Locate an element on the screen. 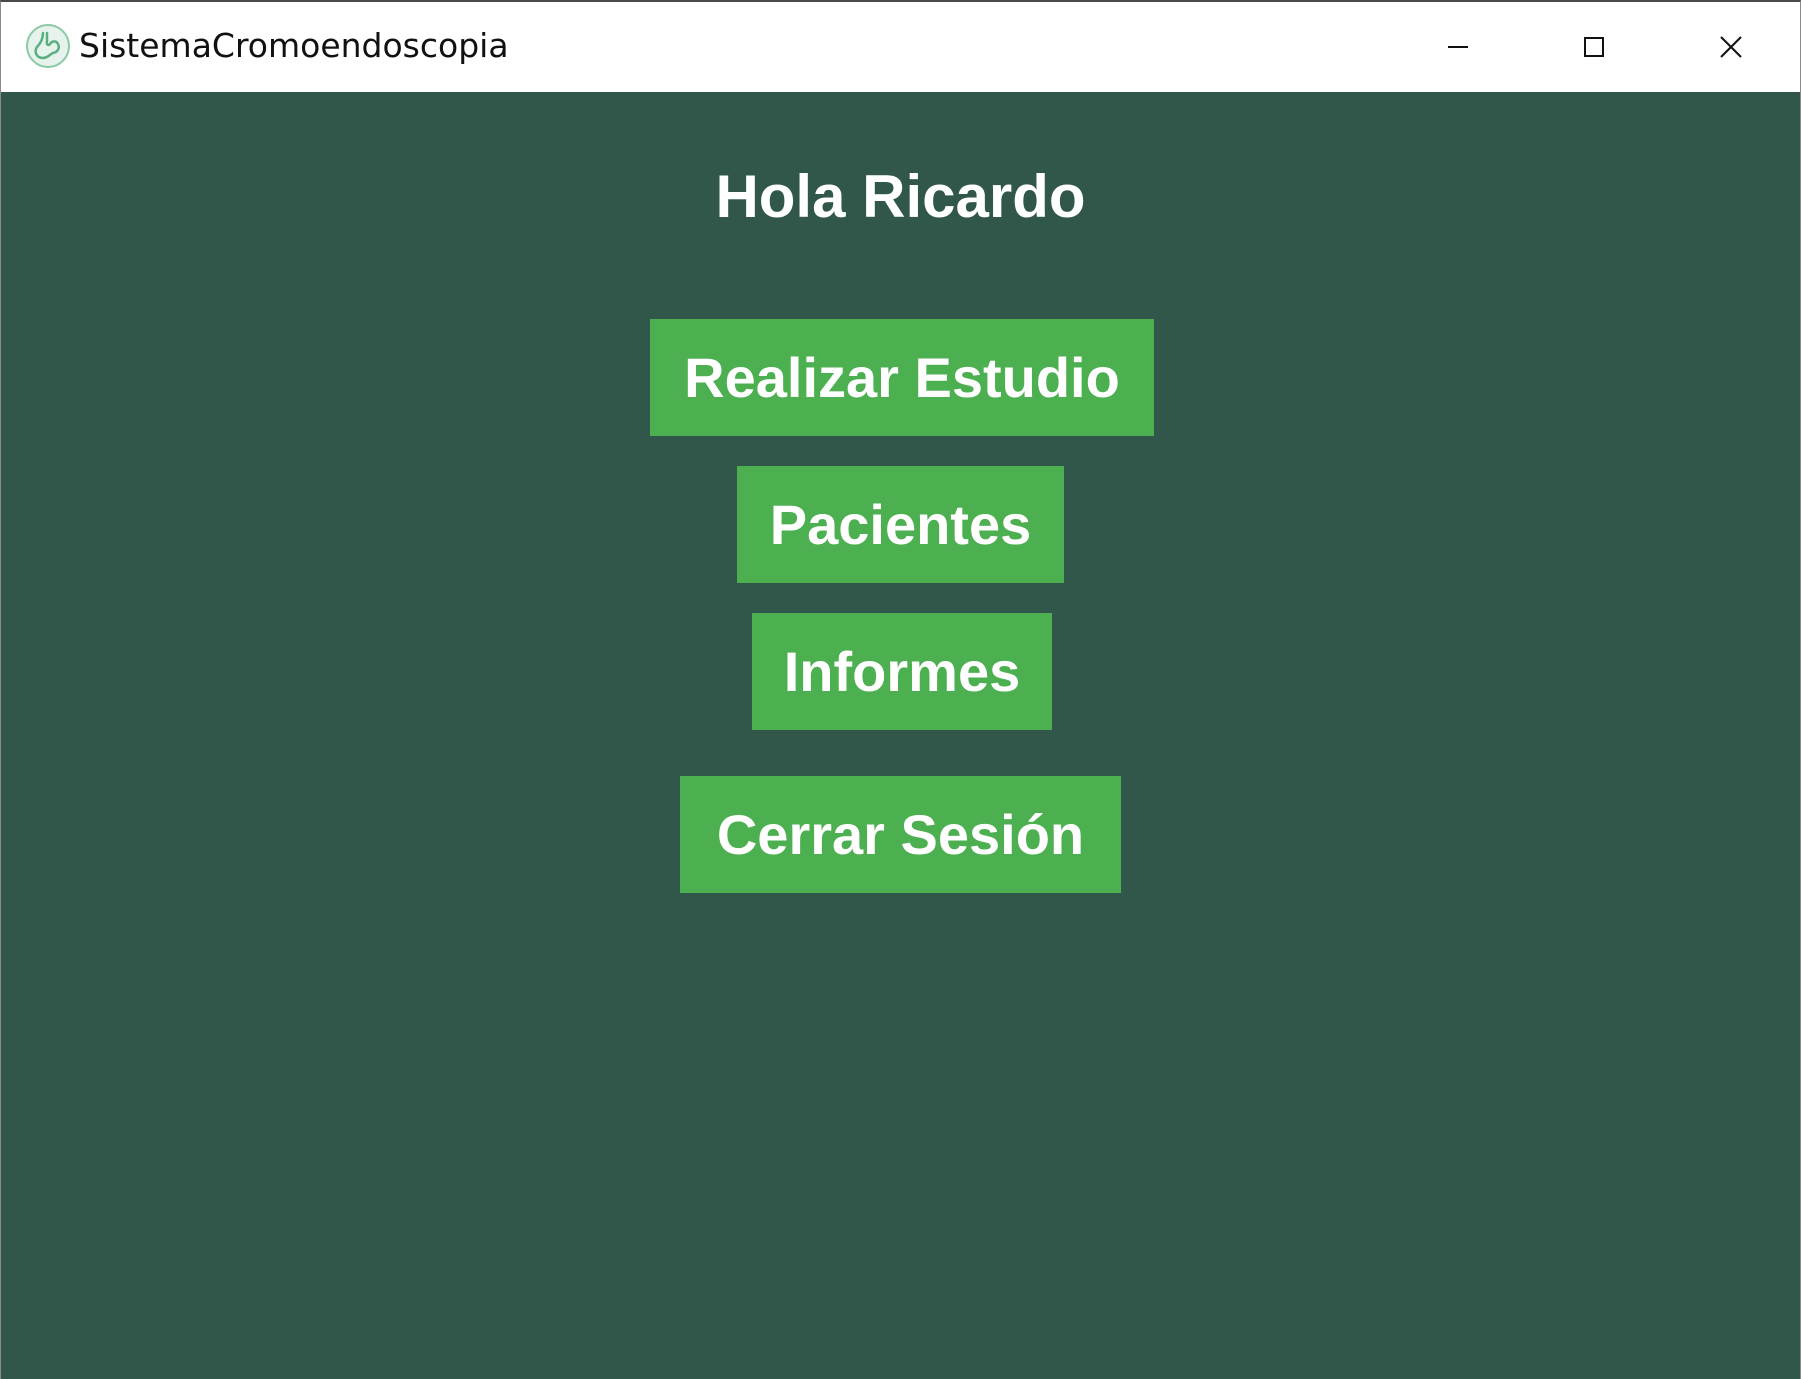 The height and width of the screenshot is (1379, 1801). title-bar: SistemaCromoendoscopia is located at coordinates (900, 47).